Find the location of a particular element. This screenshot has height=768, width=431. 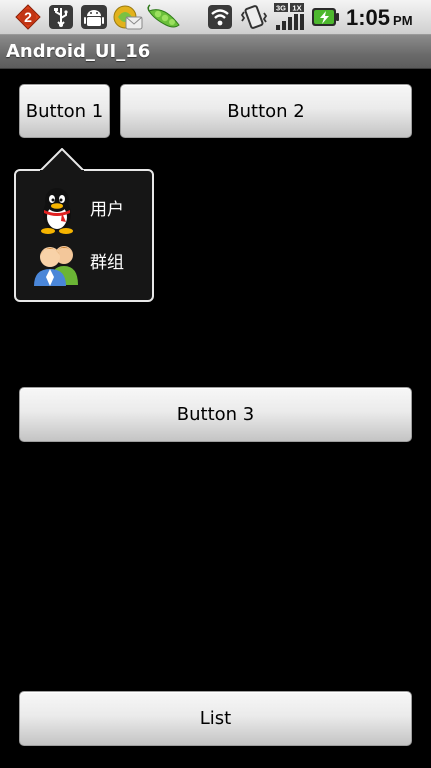

qq-penguin-icon is located at coordinates (57, 211).